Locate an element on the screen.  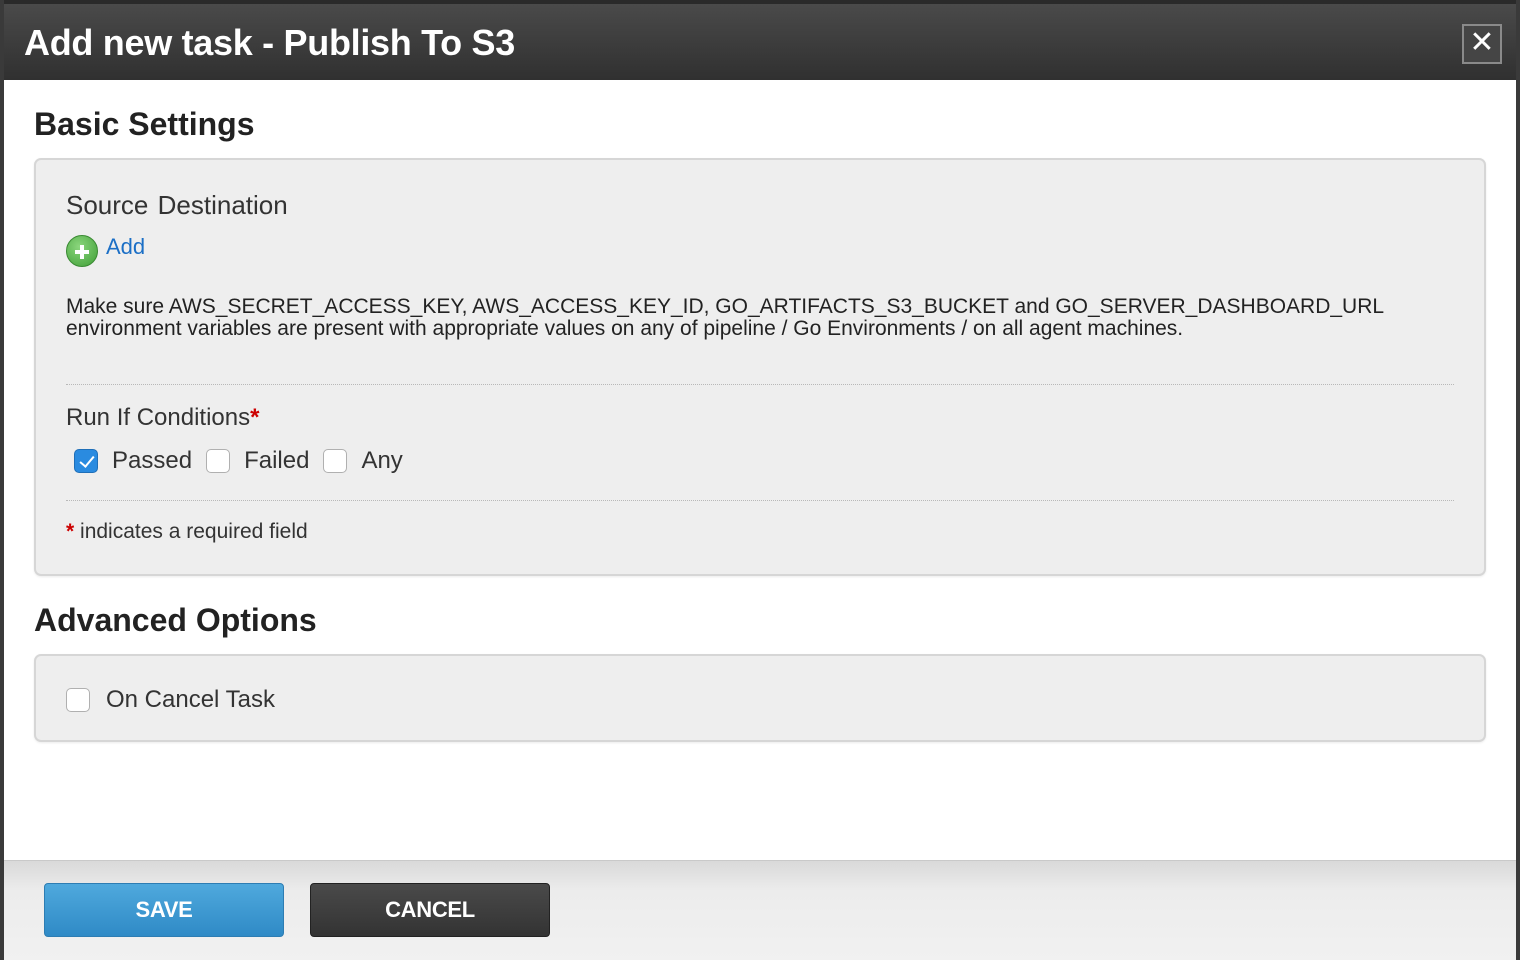
close-icon: ✕ is located at coordinates (1482, 44).